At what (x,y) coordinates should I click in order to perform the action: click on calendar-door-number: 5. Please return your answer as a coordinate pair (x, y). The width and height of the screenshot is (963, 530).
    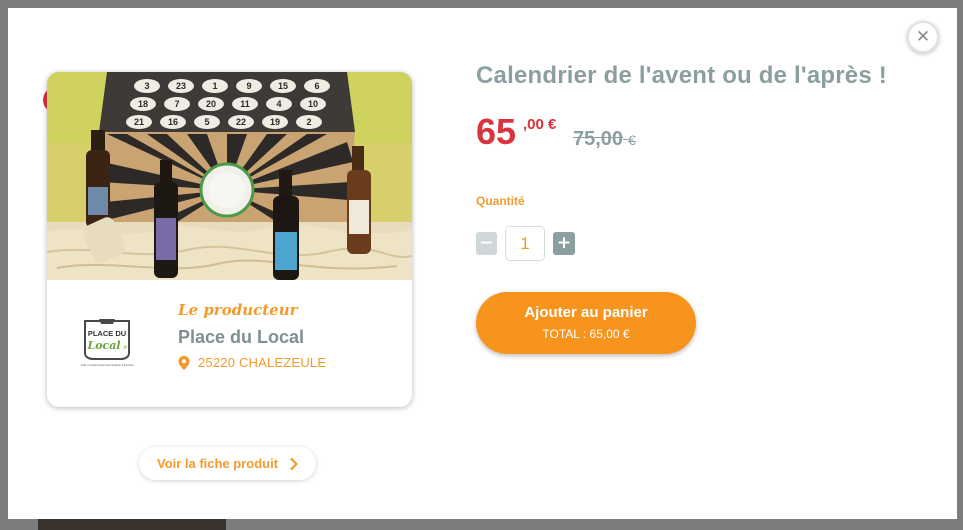
    Looking at the image, I should click on (206, 122).